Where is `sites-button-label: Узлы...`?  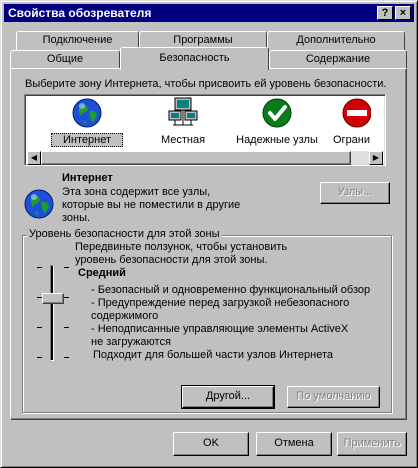 sites-button-label: Узлы... is located at coordinates (355, 192).